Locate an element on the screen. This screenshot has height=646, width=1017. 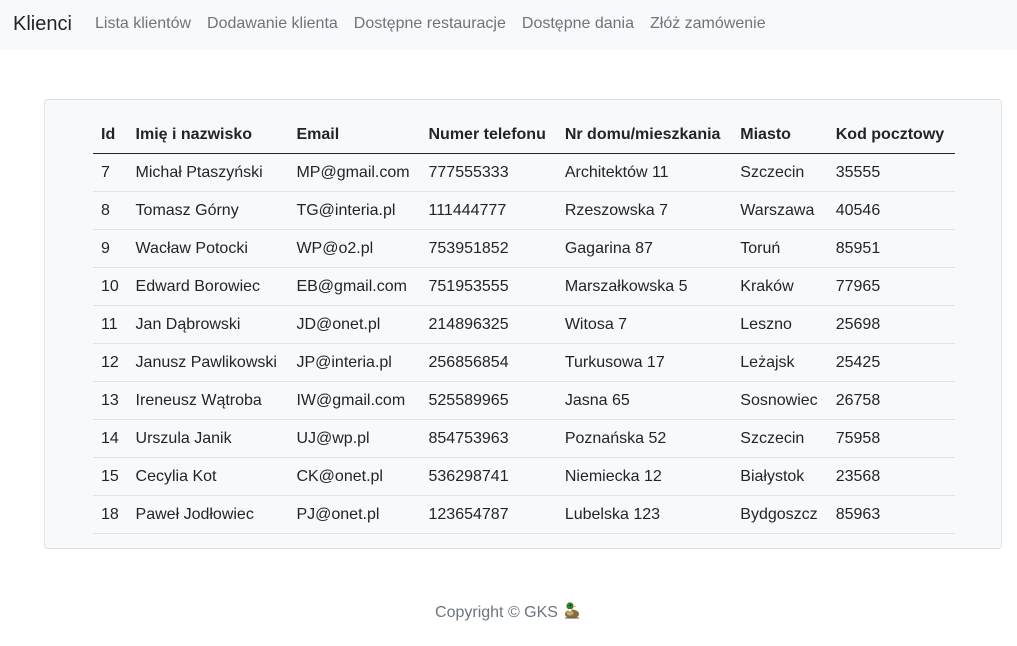
duck-icon is located at coordinates (572, 610).